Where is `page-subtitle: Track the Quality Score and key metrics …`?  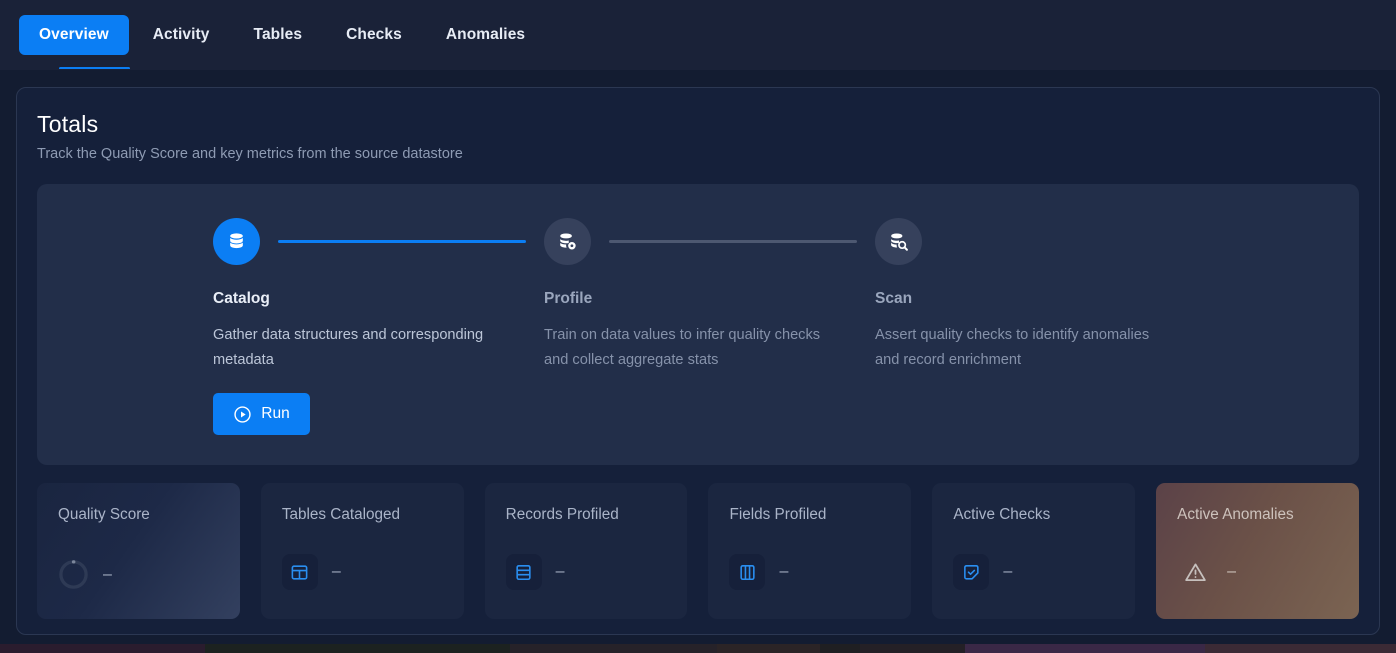
page-subtitle: Track the Quality Score and key metrics … is located at coordinates (250, 154).